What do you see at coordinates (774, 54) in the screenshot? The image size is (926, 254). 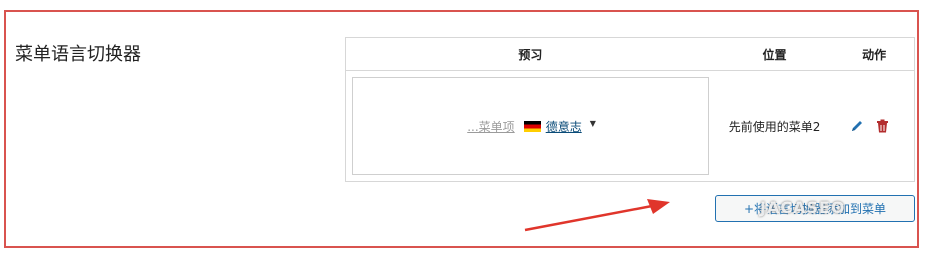 I see `column-header-location: 位置` at bounding box center [774, 54].